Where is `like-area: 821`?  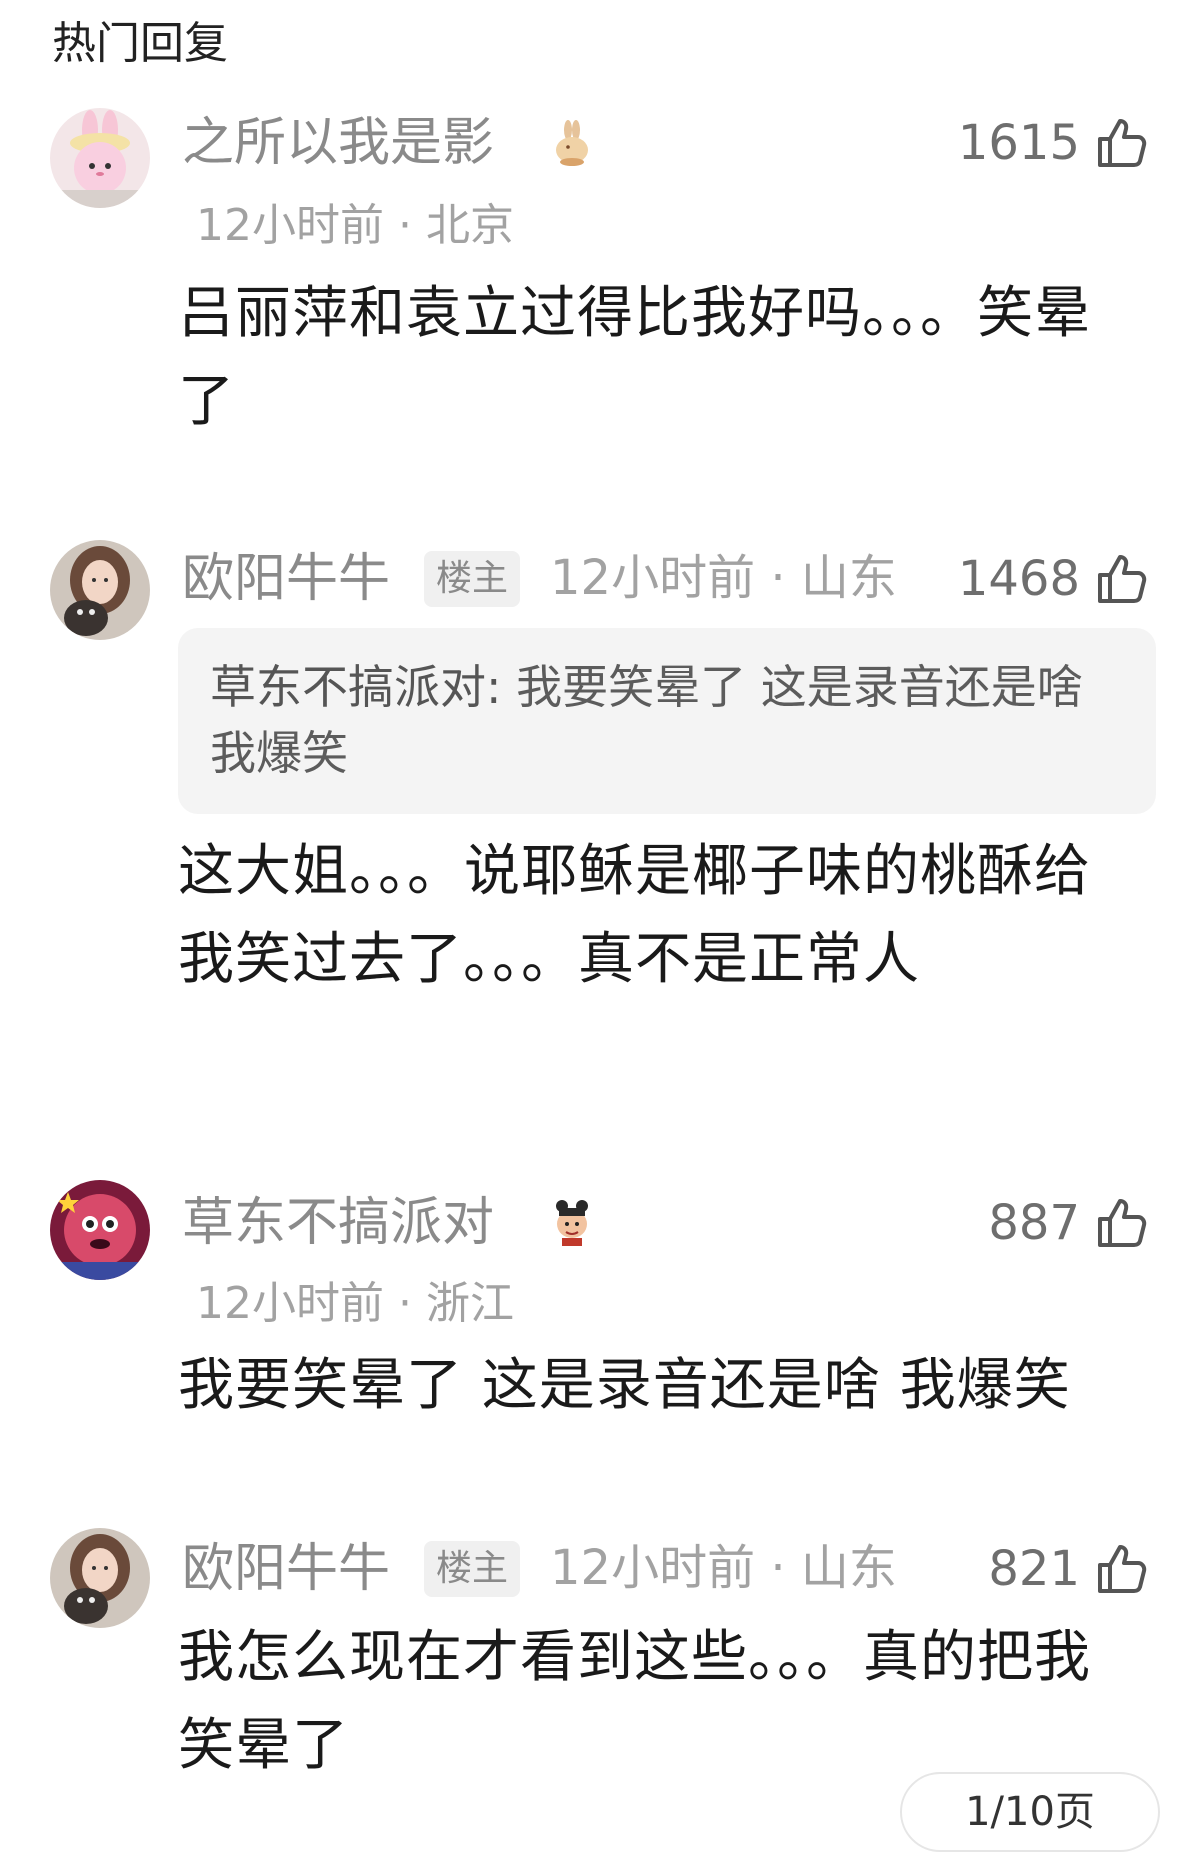
like-area: 821 is located at coordinates (1069, 1569).